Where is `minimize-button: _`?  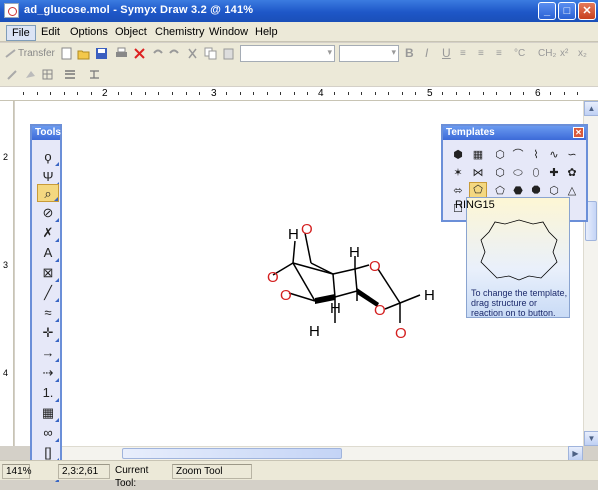 minimize-button: _ is located at coordinates (547, 11).